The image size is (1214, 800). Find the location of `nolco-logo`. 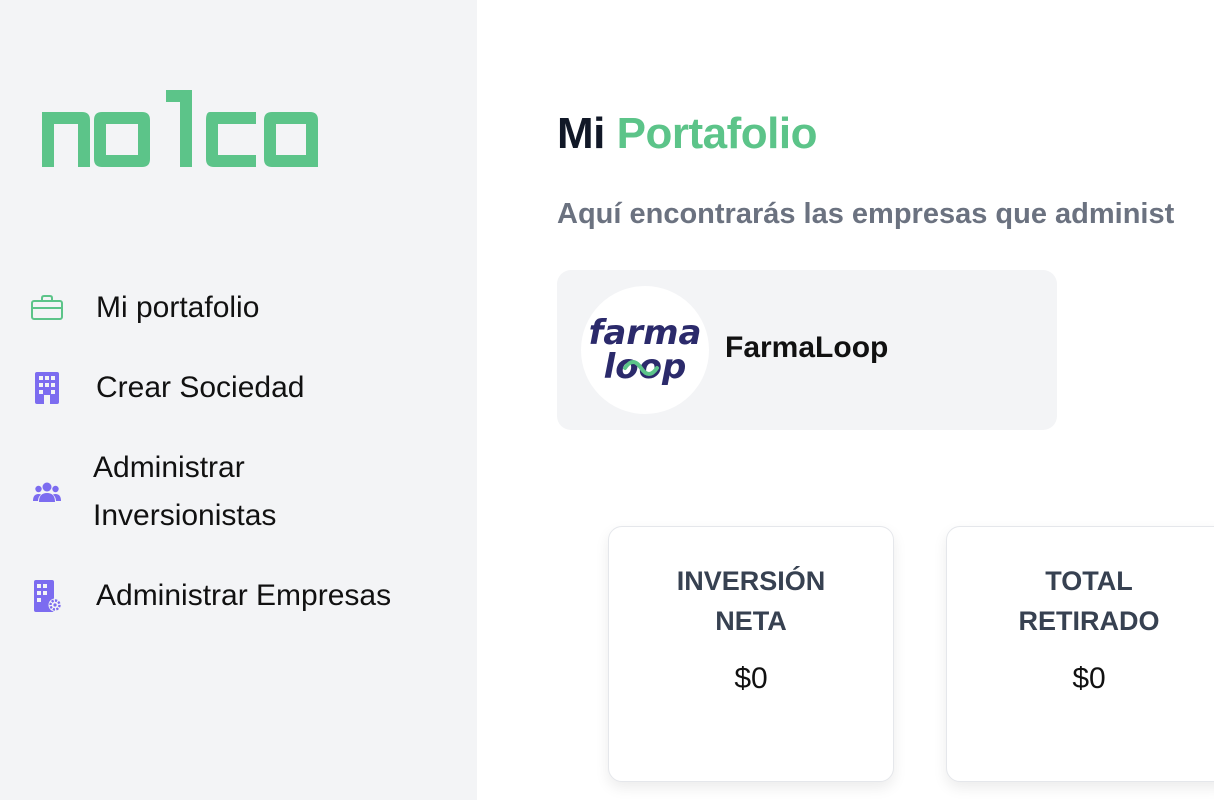

nolco-logo is located at coordinates (182, 130).